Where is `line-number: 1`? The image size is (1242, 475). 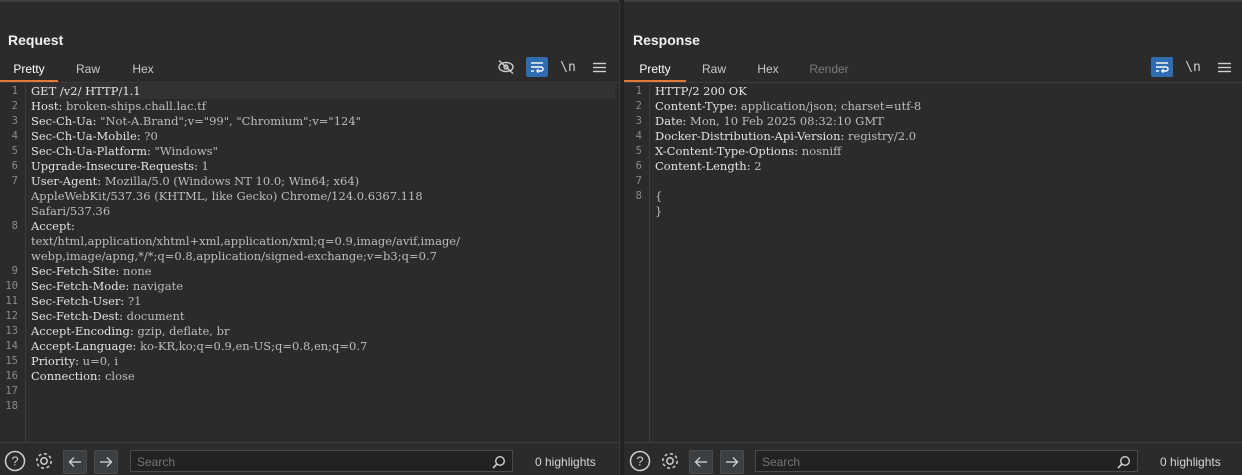 line-number: 1 is located at coordinates (638, 91).